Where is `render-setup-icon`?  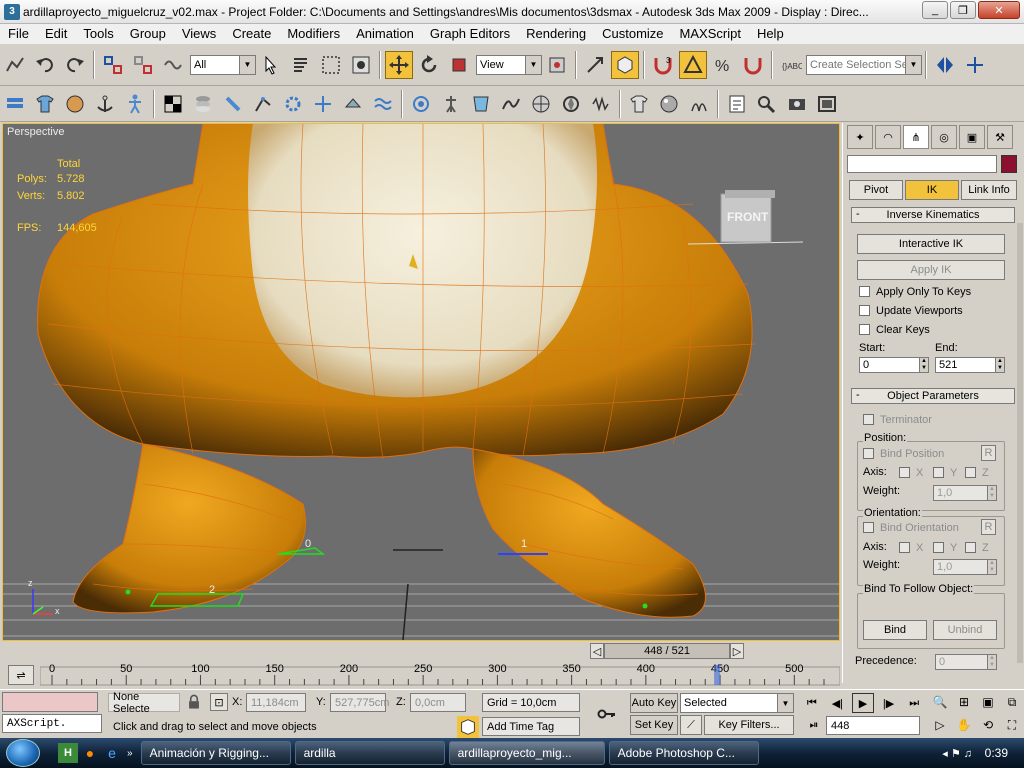 render-setup-icon is located at coordinates (797, 104).